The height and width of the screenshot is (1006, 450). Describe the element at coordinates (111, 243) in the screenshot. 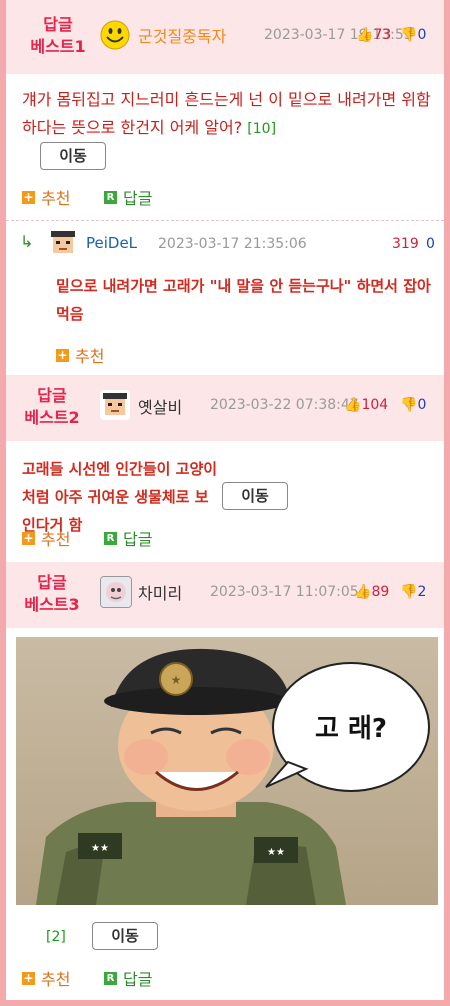

I see `author-nickname: PeiDeL` at that location.